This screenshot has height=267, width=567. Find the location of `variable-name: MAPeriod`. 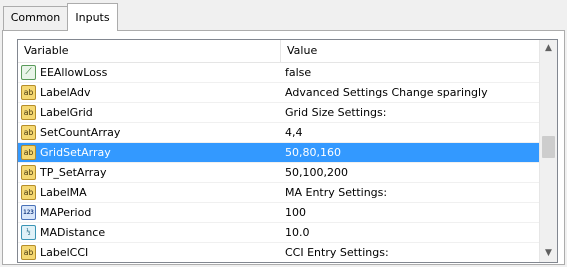

variable-name: MAPeriod is located at coordinates (66, 212).